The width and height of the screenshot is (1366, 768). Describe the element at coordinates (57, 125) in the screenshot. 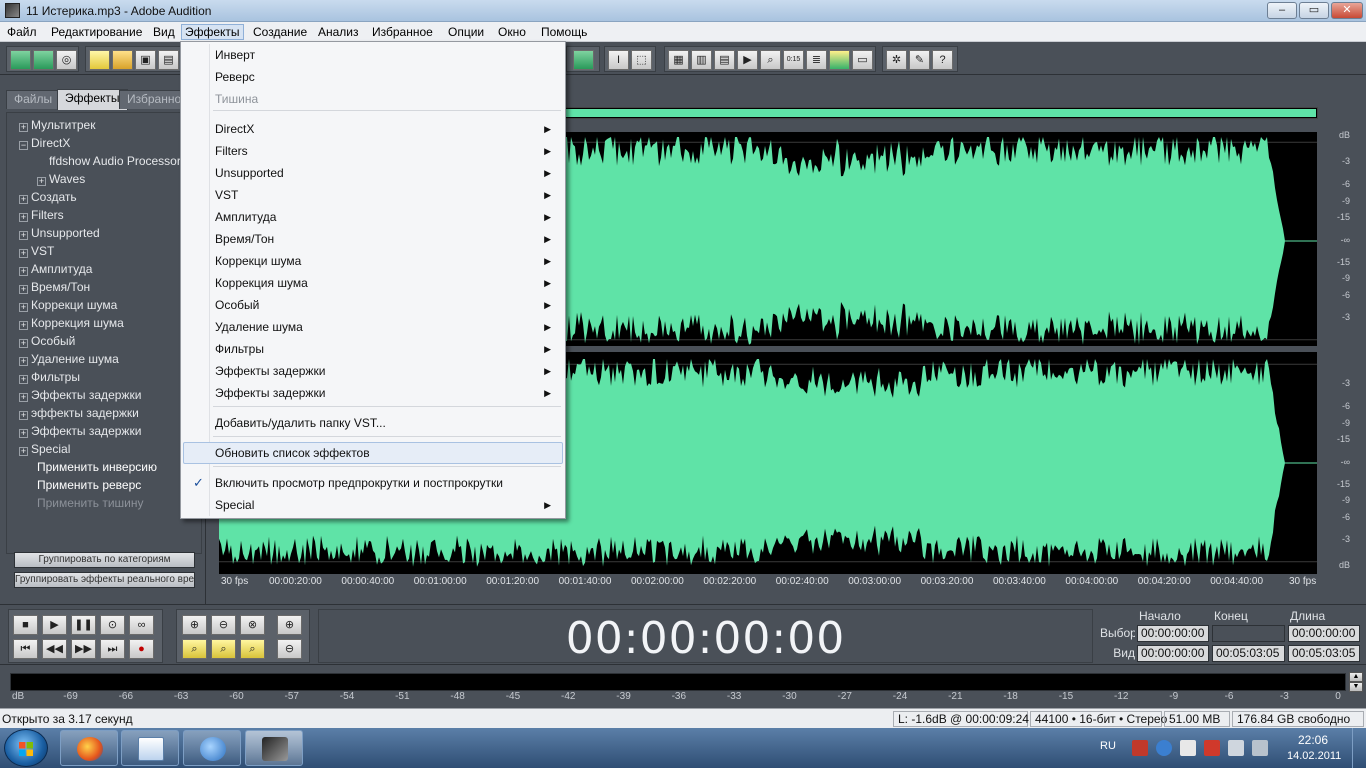

I see `tree-item: + Мультитрек` at that location.